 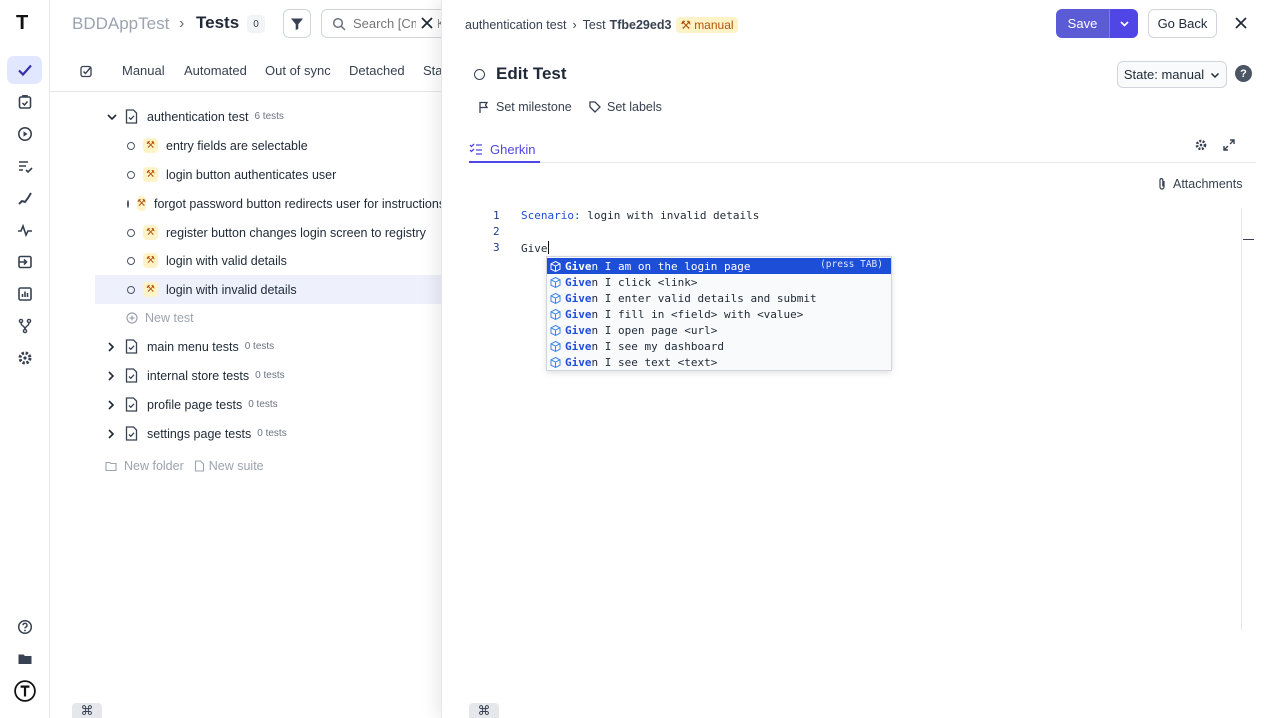 What do you see at coordinates (150, 260) in the screenshot?
I see `manual-icon: ⚒` at bounding box center [150, 260].